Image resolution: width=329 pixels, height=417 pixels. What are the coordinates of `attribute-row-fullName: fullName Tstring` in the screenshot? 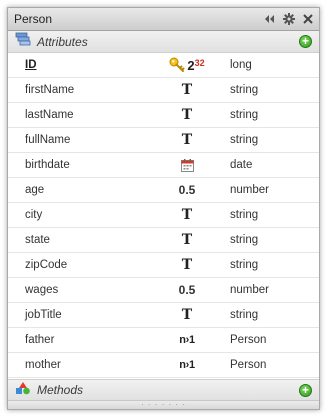 It's located at (163, 140).